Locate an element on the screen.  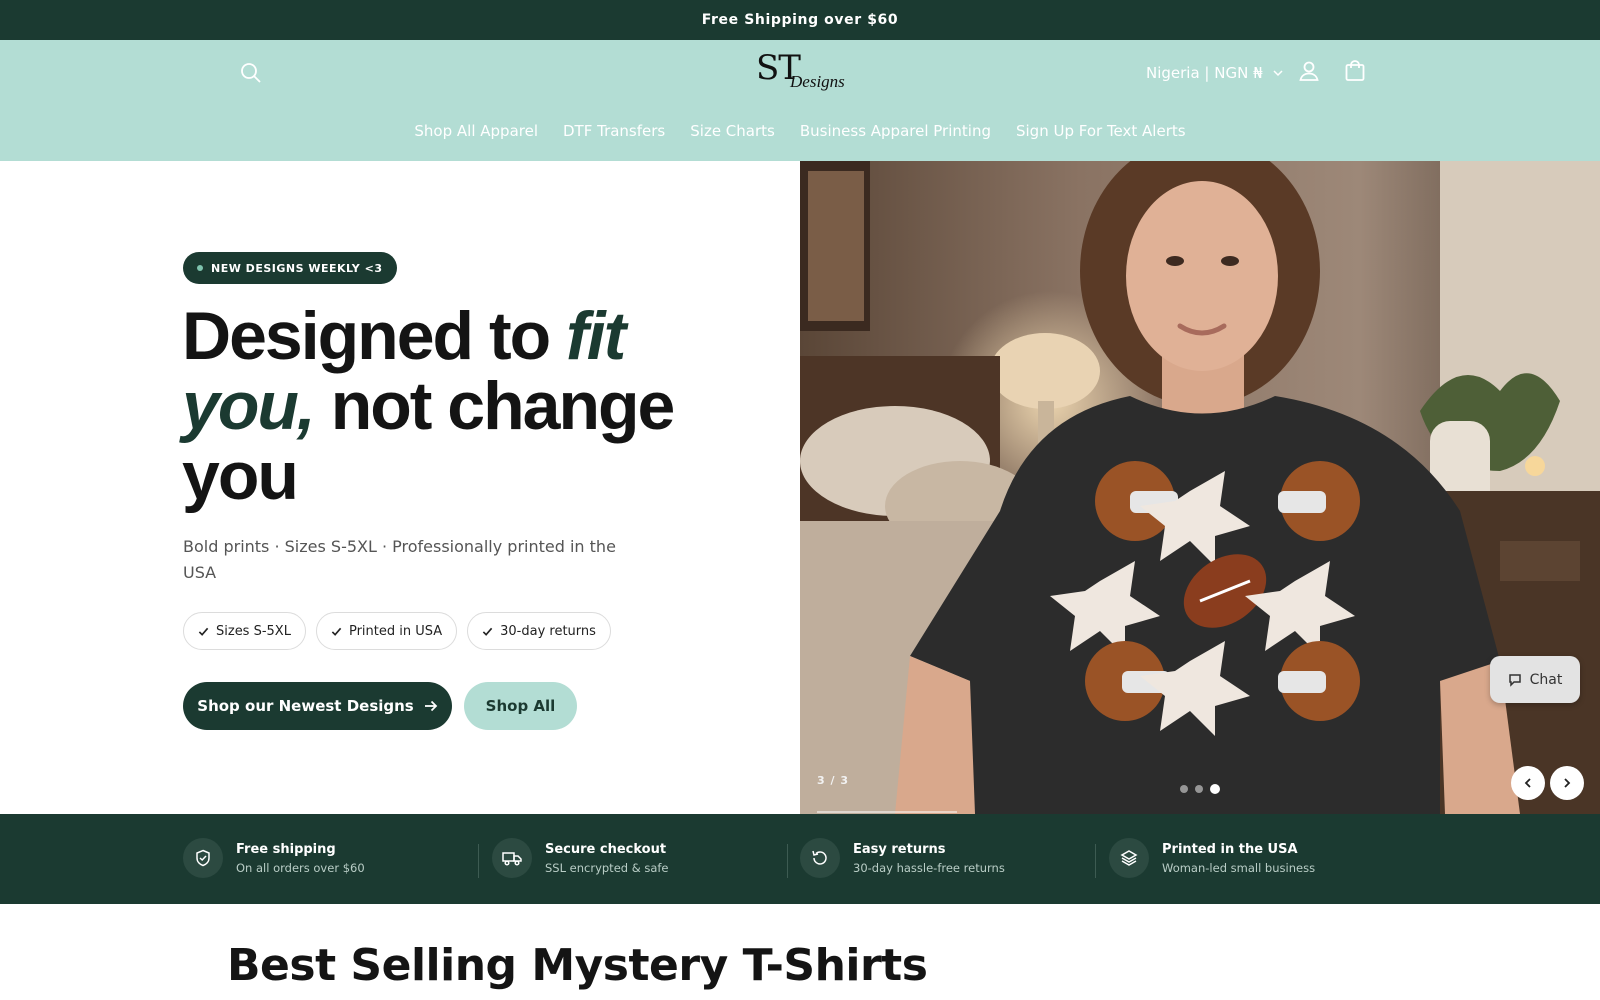
trust-item-easy-returns: Easy returns 30-day hassle-free returns is located at coordinates (902, 858).